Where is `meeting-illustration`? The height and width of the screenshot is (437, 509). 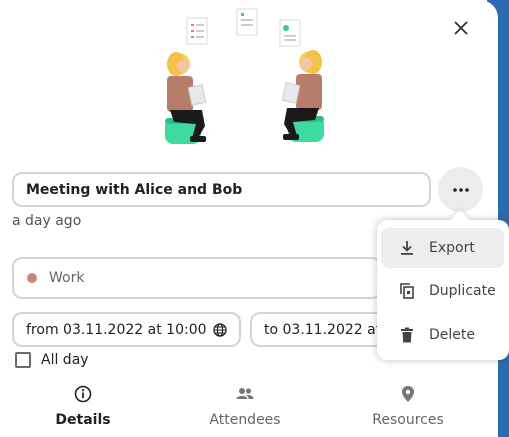 meeting-illustration is located at coordinates (244, 76).